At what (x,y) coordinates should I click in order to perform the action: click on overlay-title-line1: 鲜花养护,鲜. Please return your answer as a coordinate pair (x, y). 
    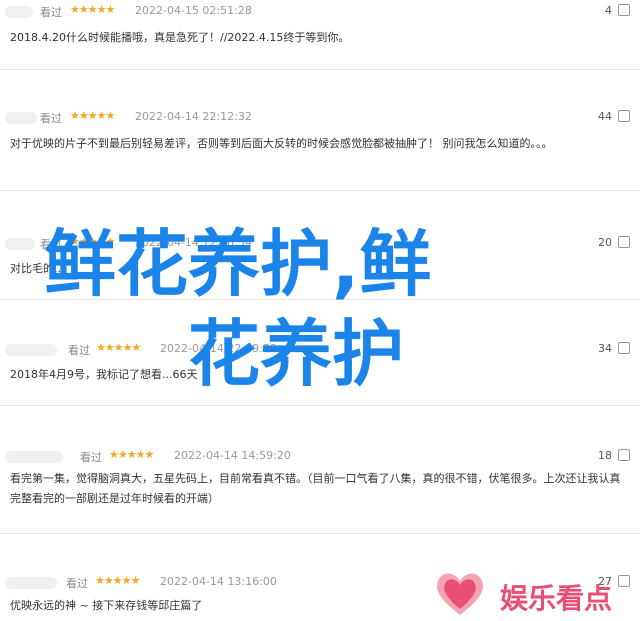
    Looking at the image, I should click on (238, 264).